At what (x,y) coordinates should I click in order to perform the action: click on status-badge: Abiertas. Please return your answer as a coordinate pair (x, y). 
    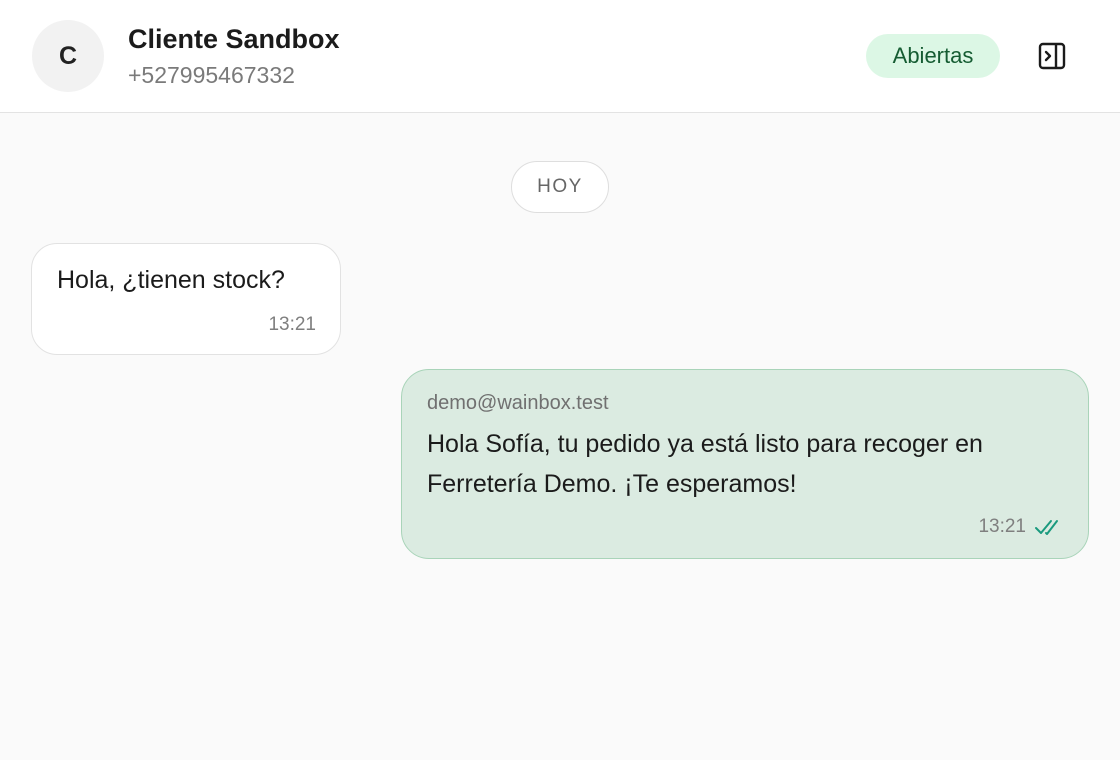
    Looking at the image, I should click on (933, 56).